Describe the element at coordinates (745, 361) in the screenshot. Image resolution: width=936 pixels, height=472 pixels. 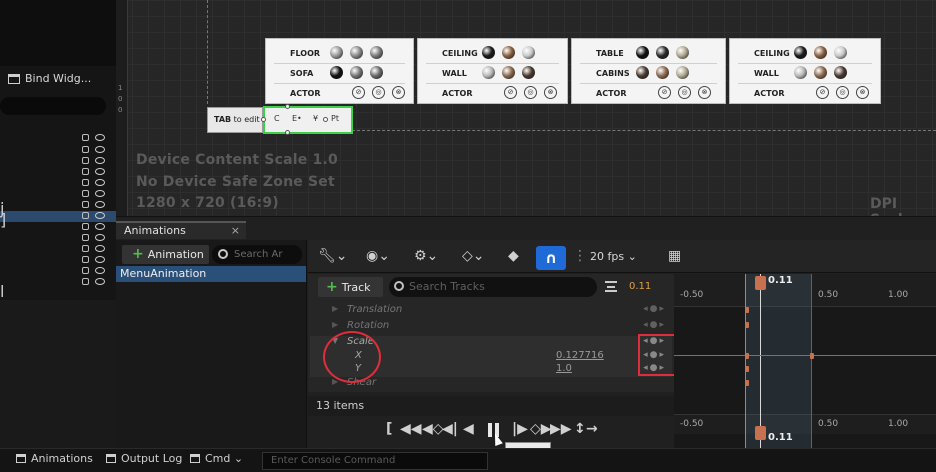
I see `range-start-marker` at that location.